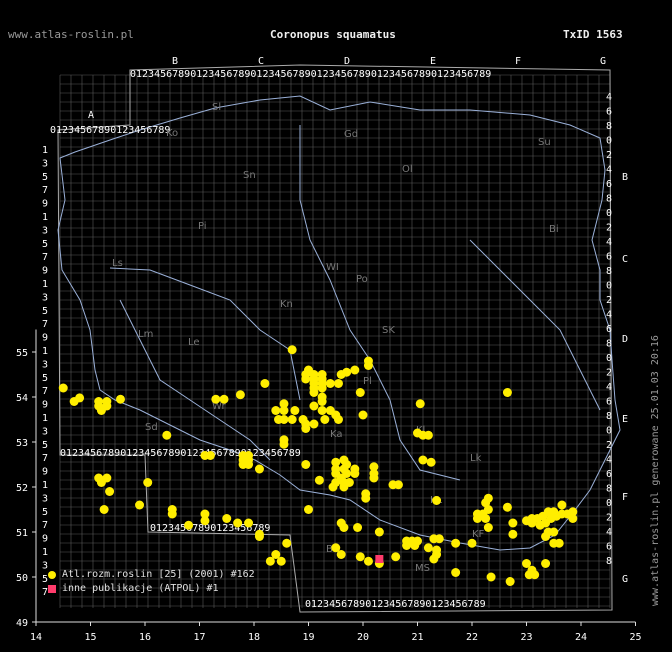  I want to click on region-code: Sn, so click(249, 175).